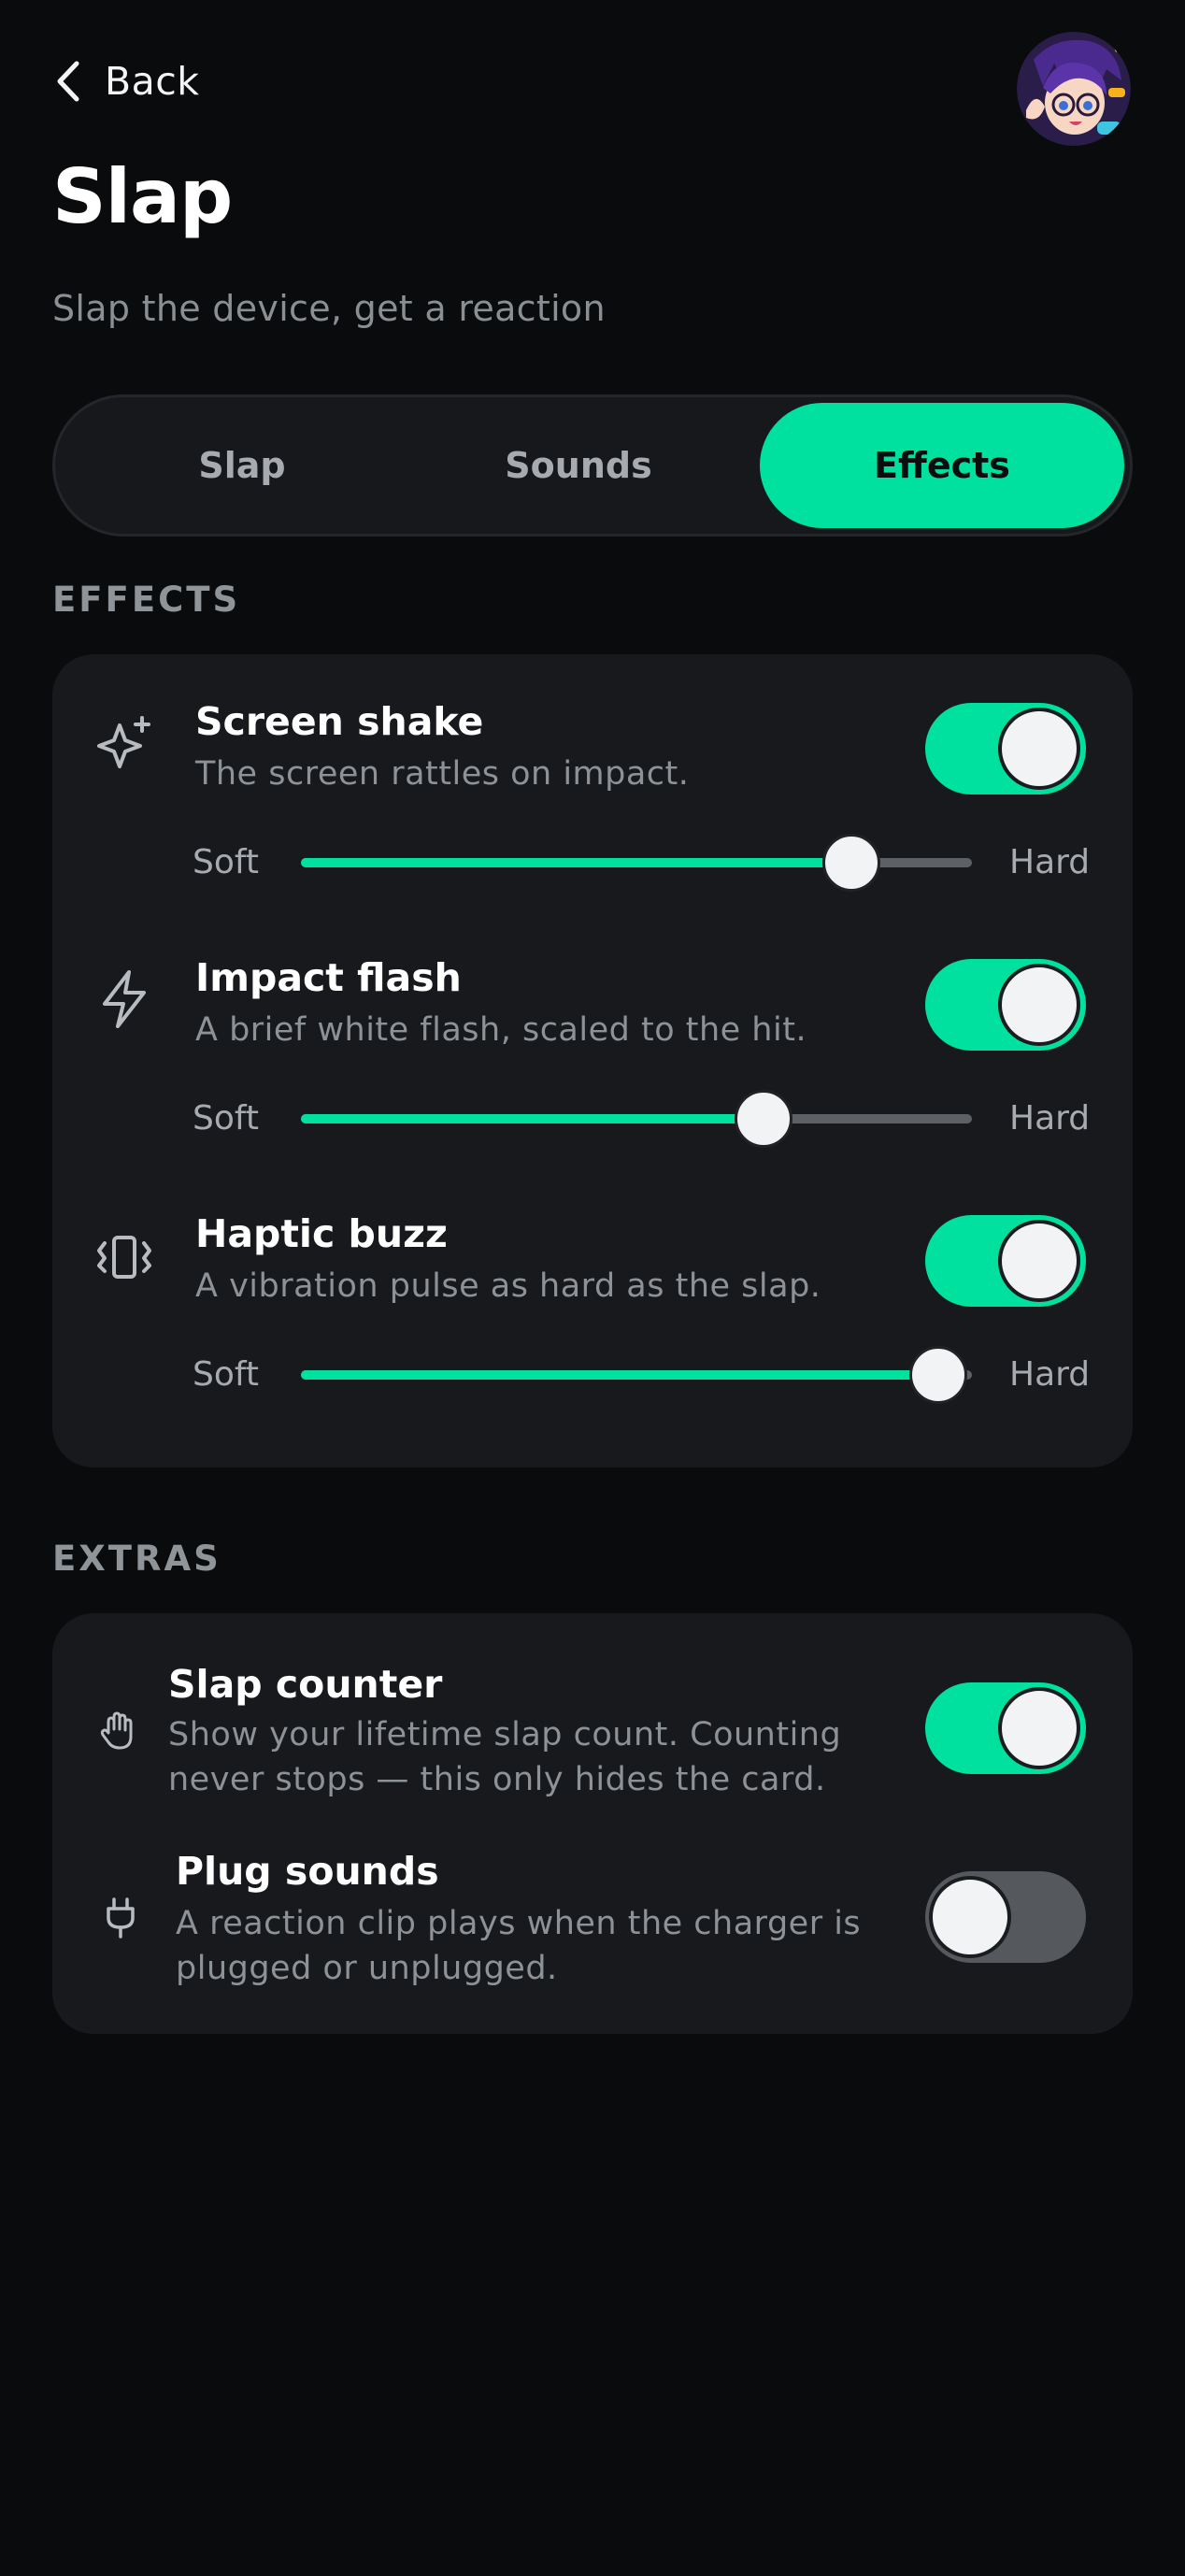 This screenshot has height=2576, width=1185. Describe the element at coordinates (329, 308) in the screenshot. I see `page-subtitle: Slap the device, get a reaction` at that location.